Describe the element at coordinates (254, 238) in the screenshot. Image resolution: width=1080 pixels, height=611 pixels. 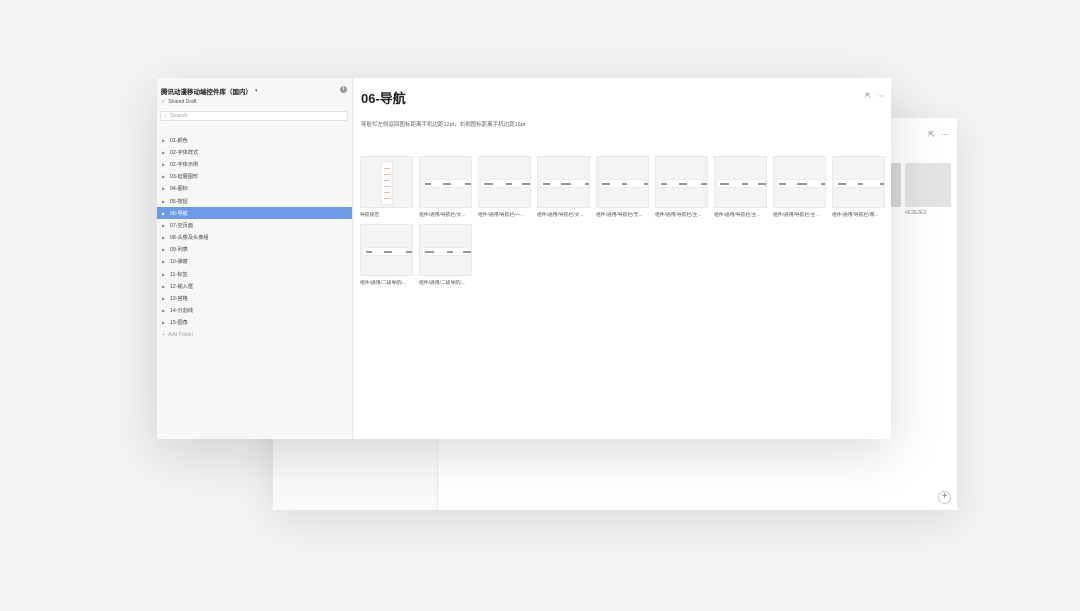
I see `sidebar-folder: ▶ 08-头像及头像组` at that location.